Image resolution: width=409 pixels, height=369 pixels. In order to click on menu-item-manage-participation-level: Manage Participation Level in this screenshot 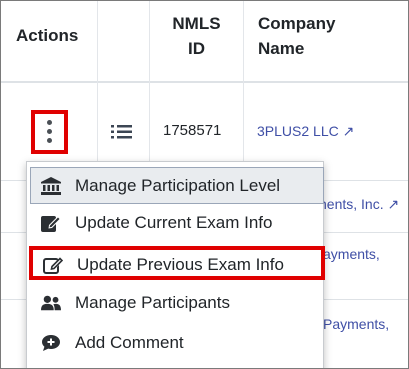, I will do `click(177, 185)`.